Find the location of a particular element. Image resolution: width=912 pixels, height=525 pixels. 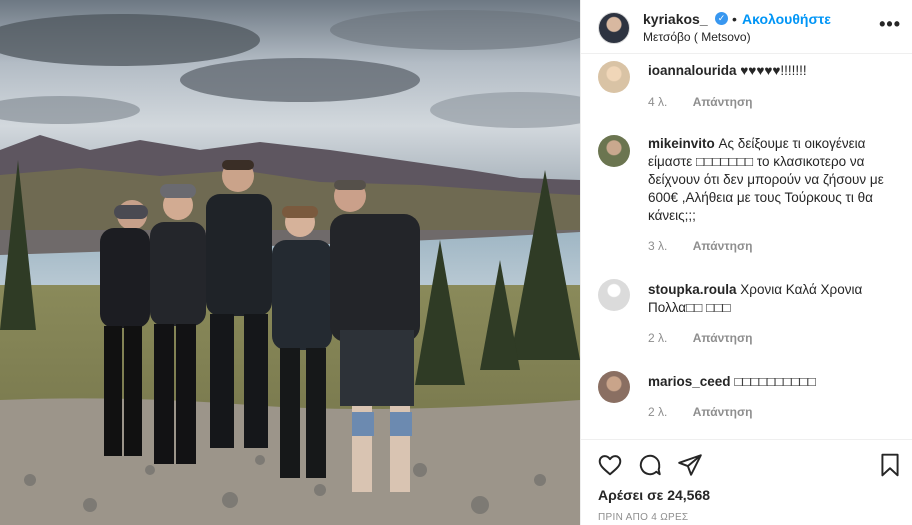

comment-meta: 3 λ. Απάντηση is located at coordinates (700, 246).